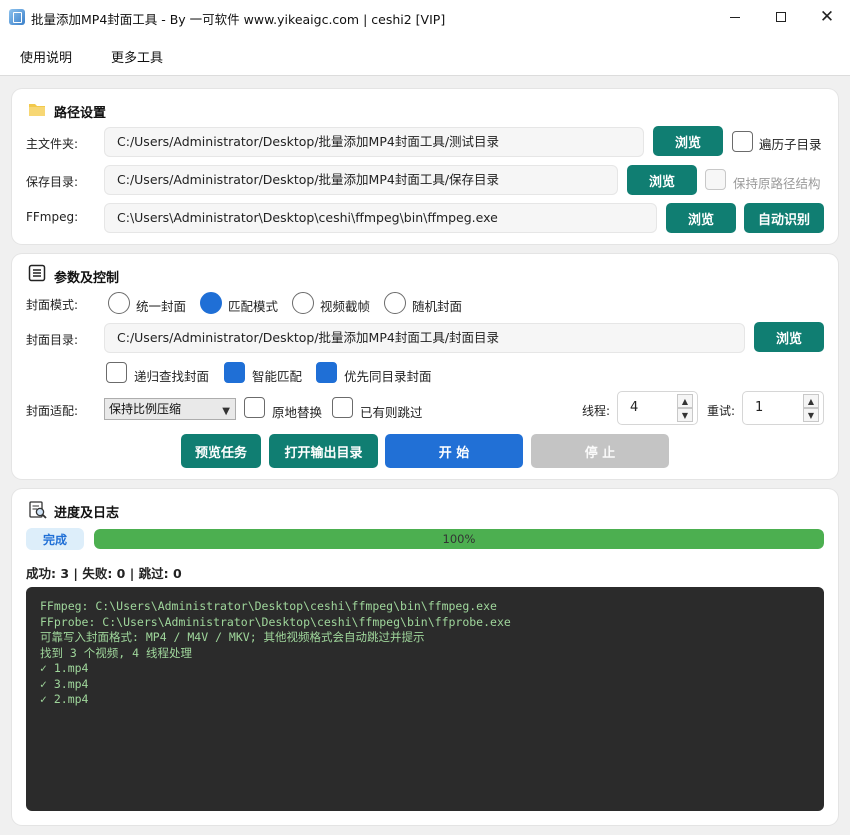 The image size is (850, 835). I want to click on cover-mode-match-label: 匹配模式, so click(253, 306).